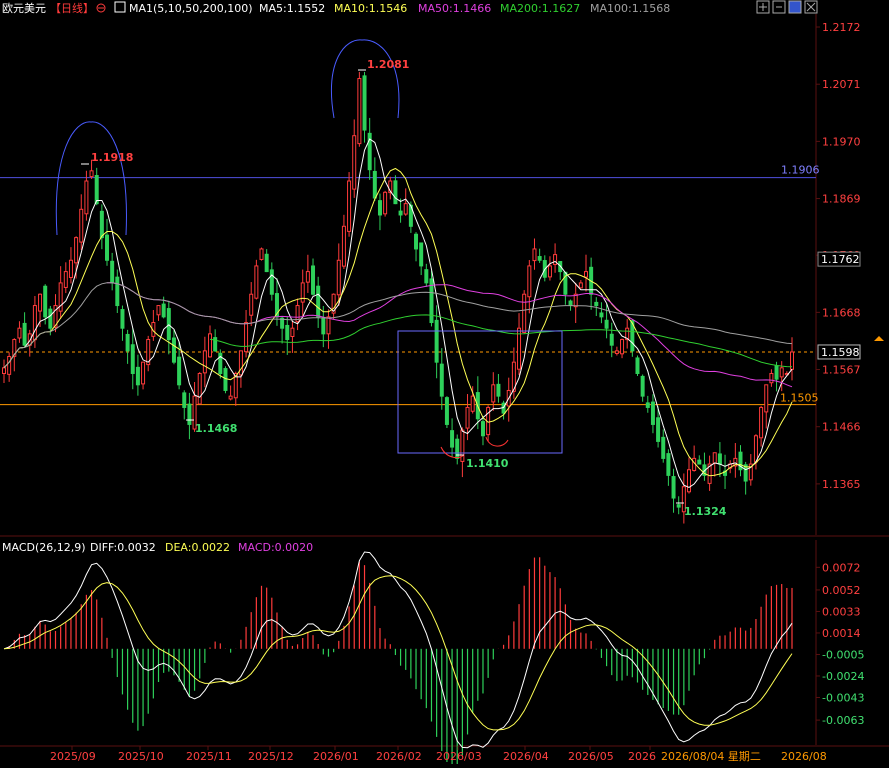 This screenshot has width=889, height=768. Describe the element at coordinates (705, 511) in the screenshot. I see `low3-label: 1.1324` at that location.